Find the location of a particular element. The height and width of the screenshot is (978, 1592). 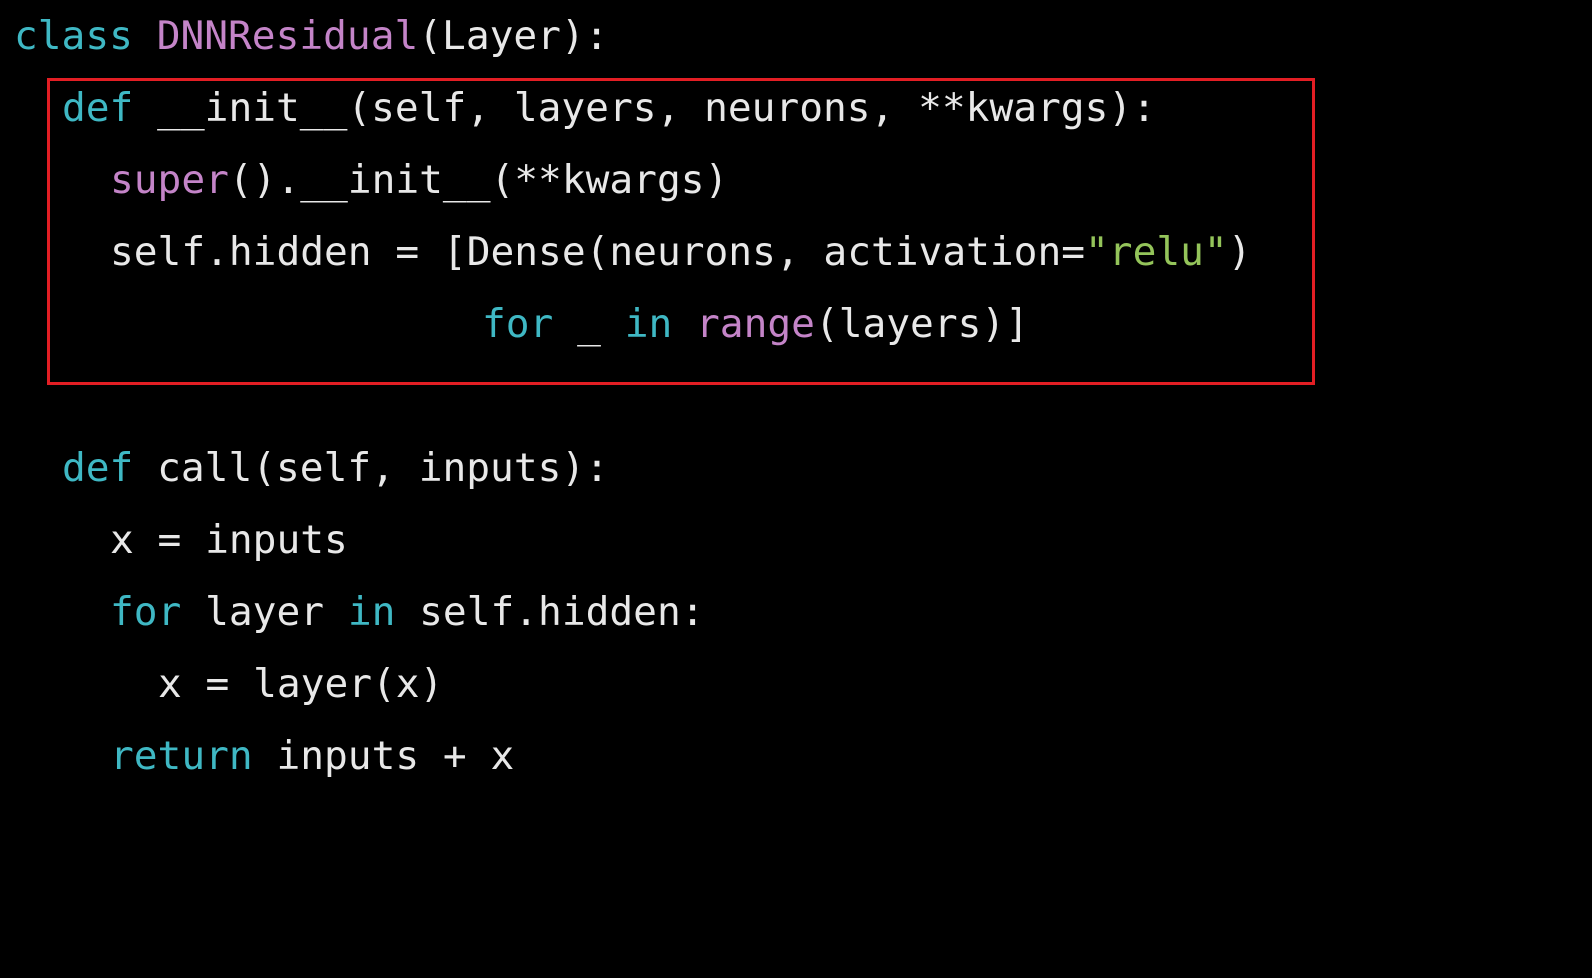

code-token-plain: x = inputs is located at coordinates (229, 540).